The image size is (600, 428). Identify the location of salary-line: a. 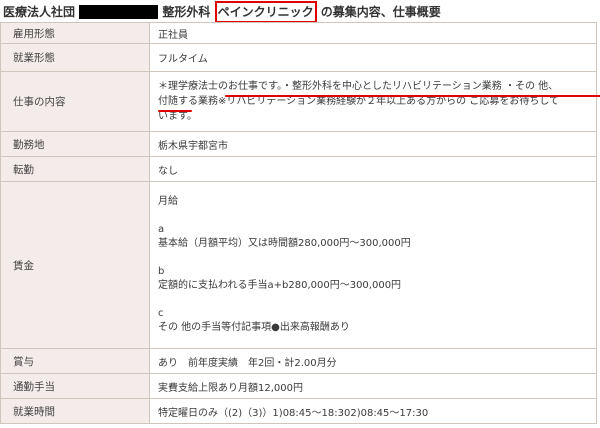
(161, 229).